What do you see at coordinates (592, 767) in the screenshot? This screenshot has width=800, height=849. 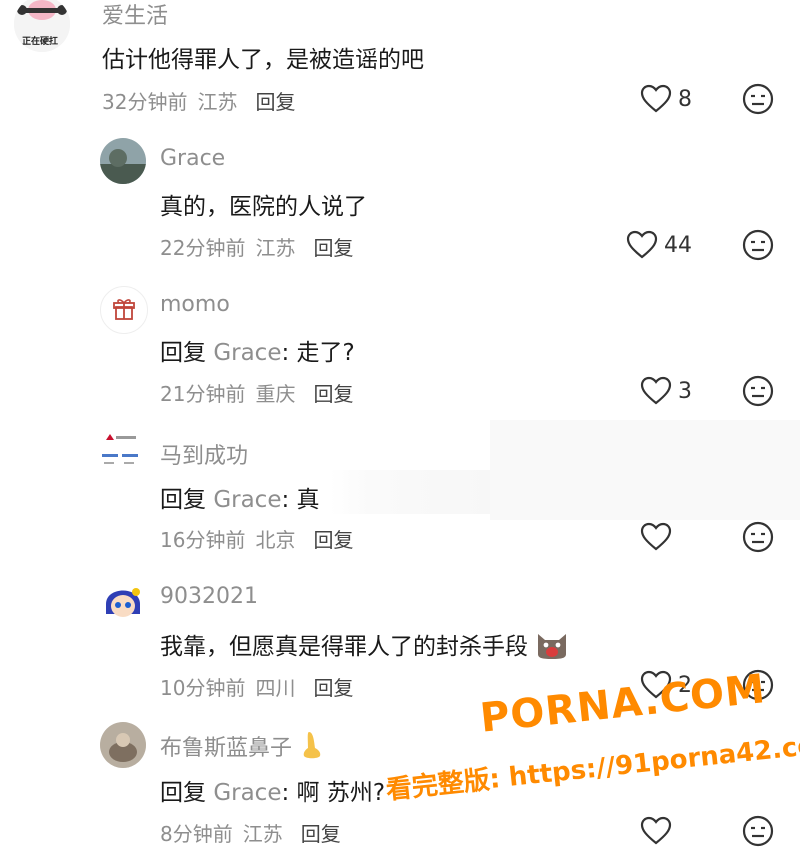 I see `watermark-url: 看完整版: https://91porna42.com` at bounding box center [592, 767].